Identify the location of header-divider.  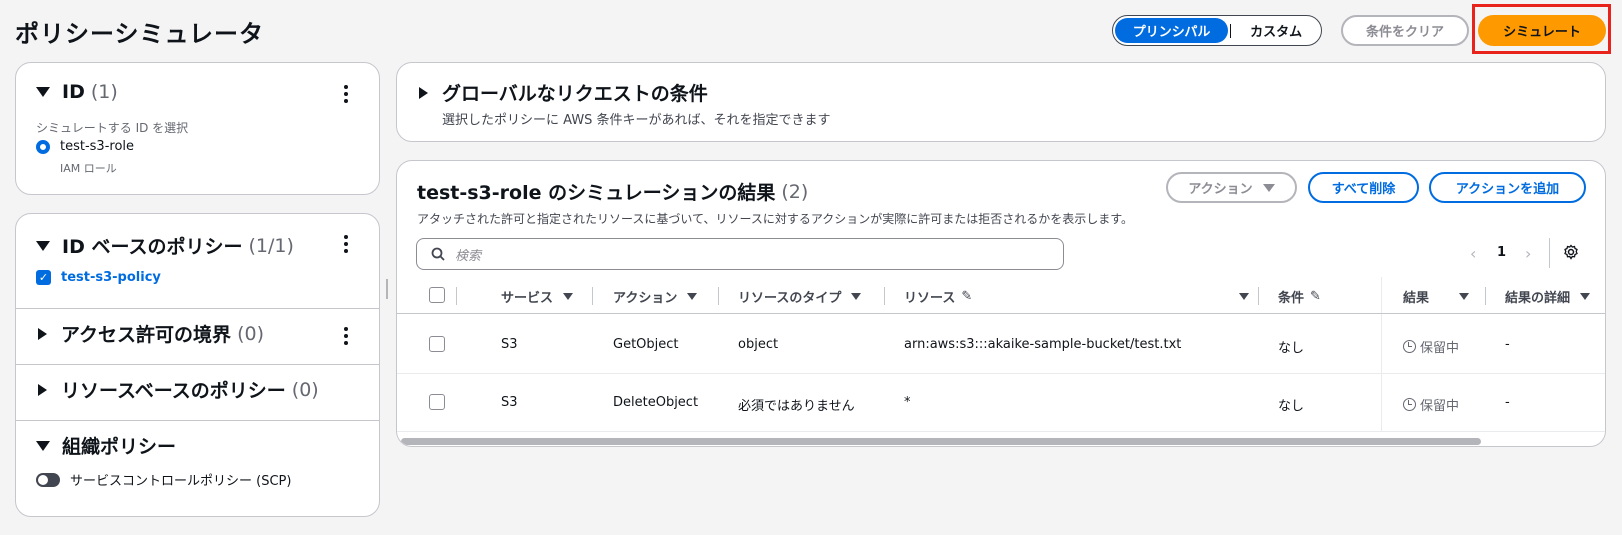
(1001, 313).